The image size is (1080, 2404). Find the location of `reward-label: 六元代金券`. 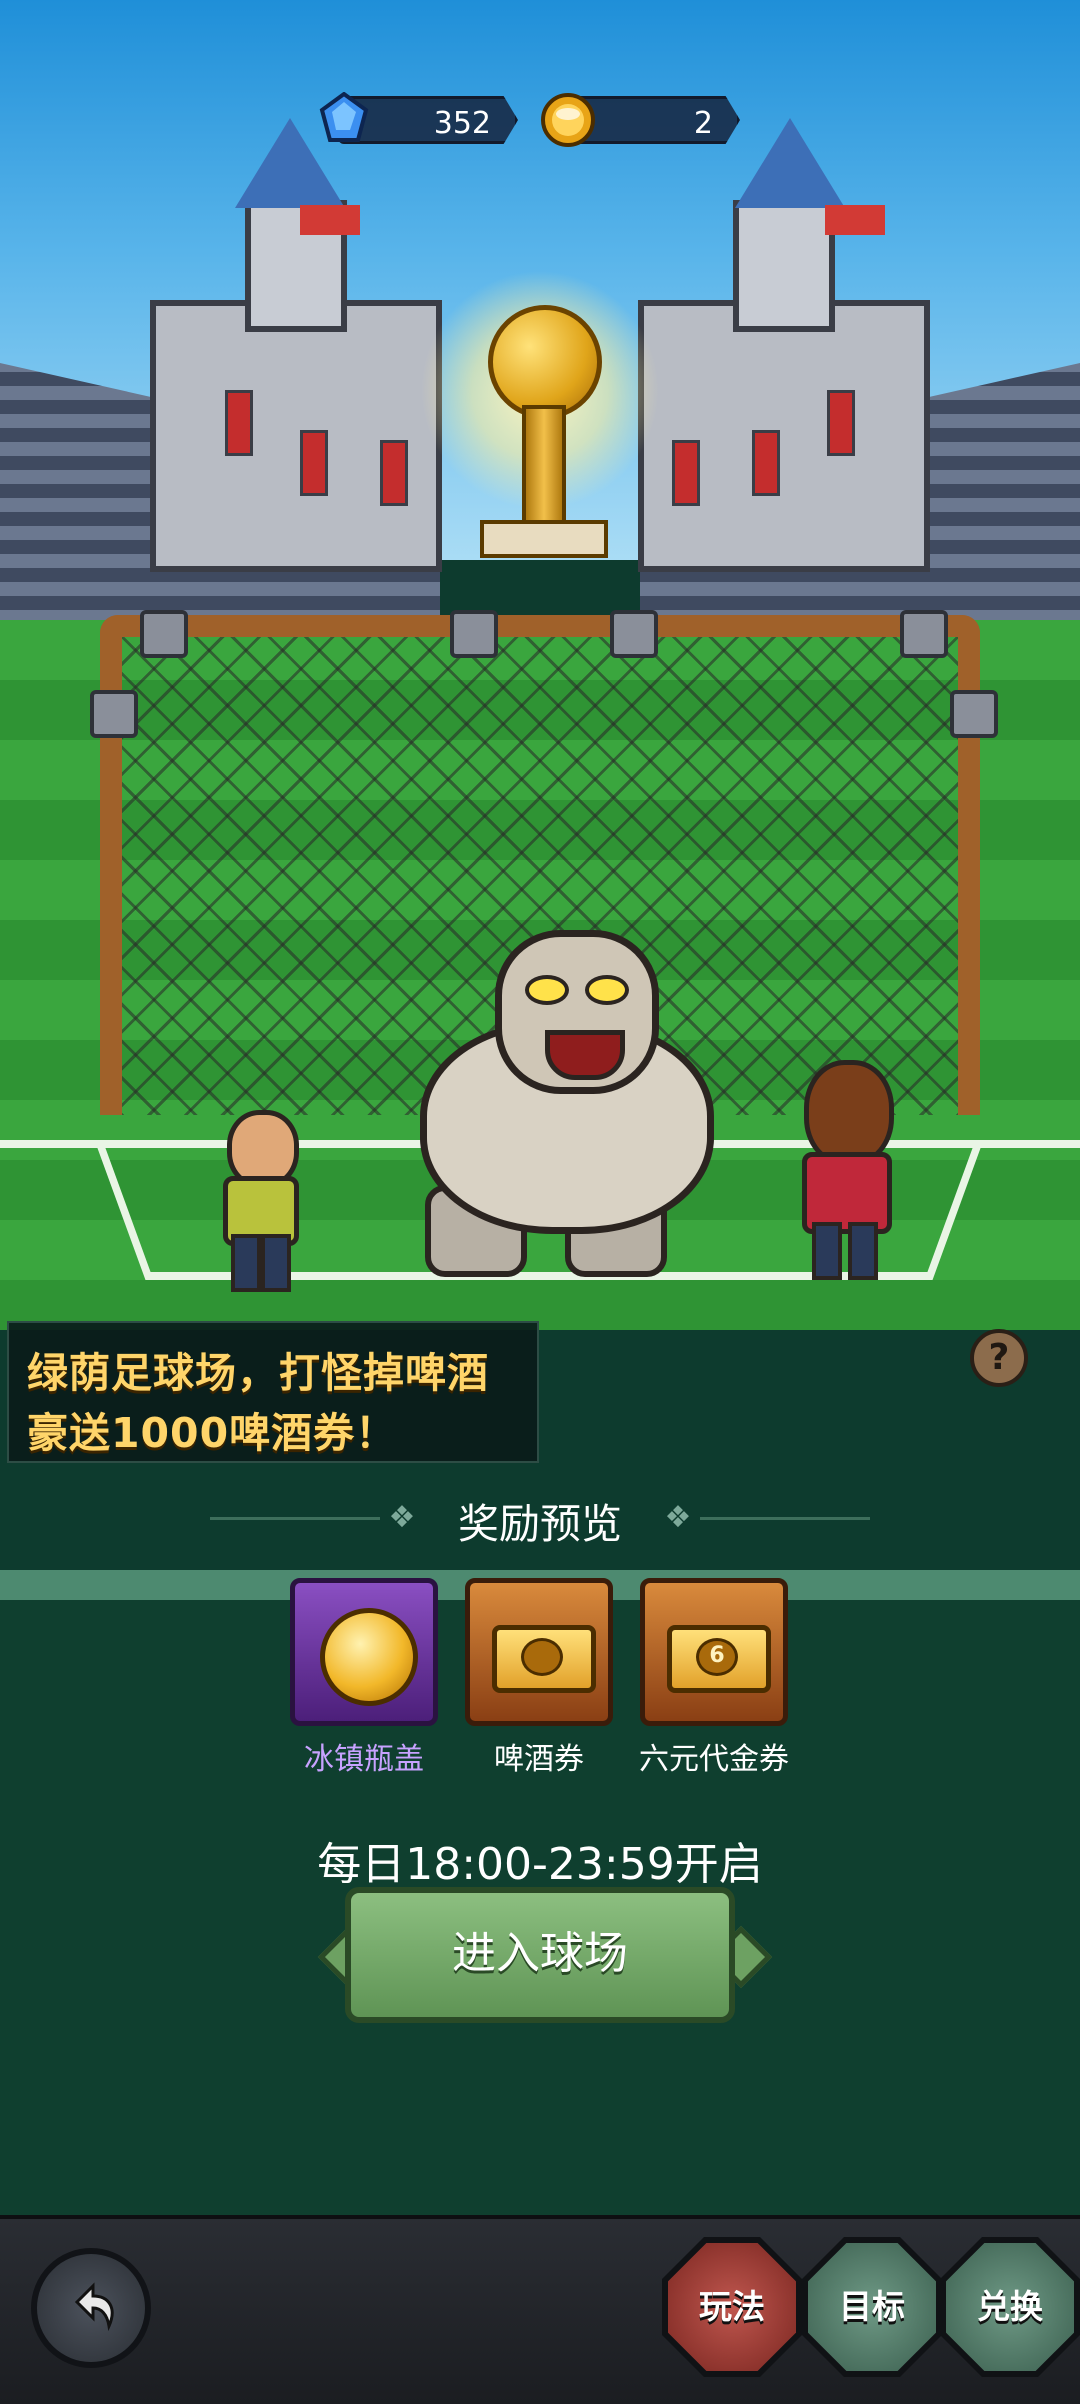

reward-label: 六元代金券 is located at coordinates (714, 1759).